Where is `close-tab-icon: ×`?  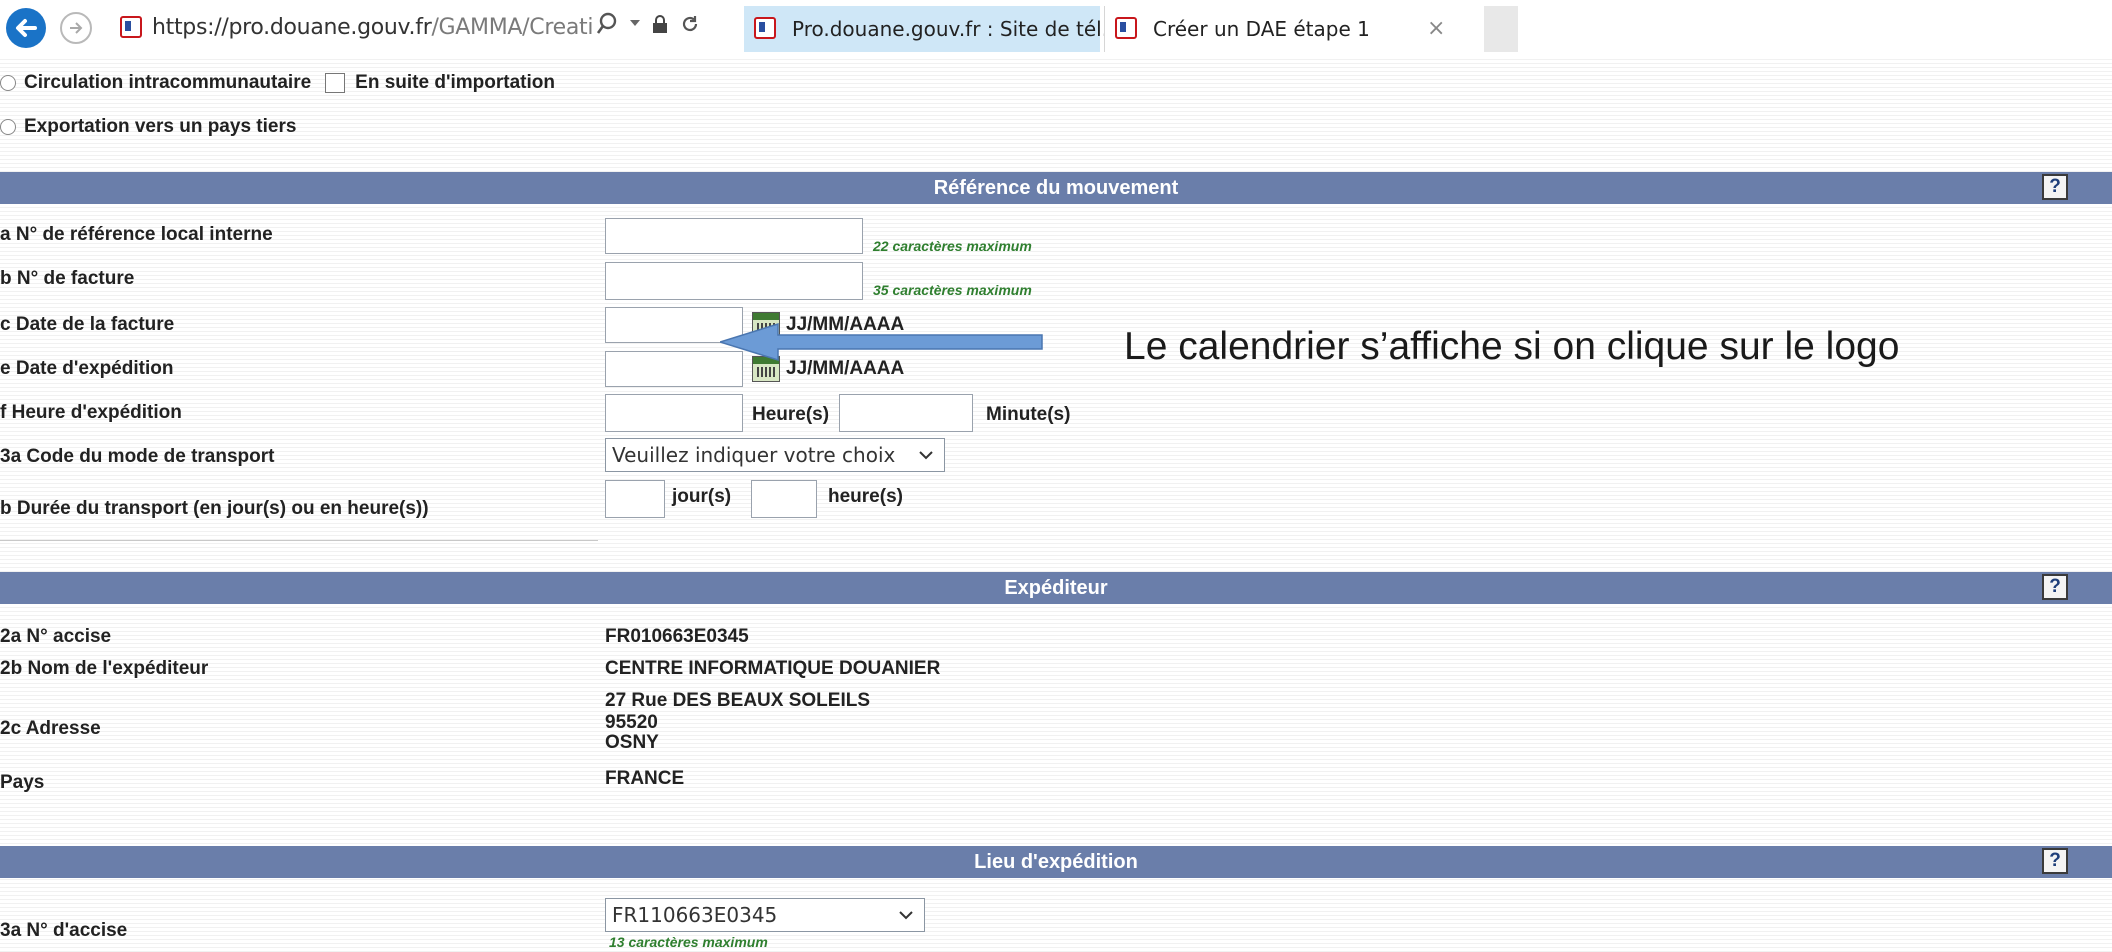
close-tab-icon: × is located at coordinates (1436, 28).